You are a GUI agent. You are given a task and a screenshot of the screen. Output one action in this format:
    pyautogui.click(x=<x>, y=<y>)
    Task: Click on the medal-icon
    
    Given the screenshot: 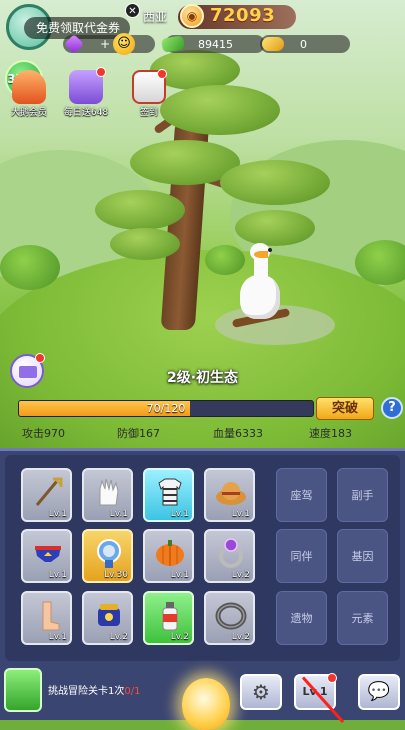 What is the action you would take?
    pyautogui.click(x=109, y=553)
    